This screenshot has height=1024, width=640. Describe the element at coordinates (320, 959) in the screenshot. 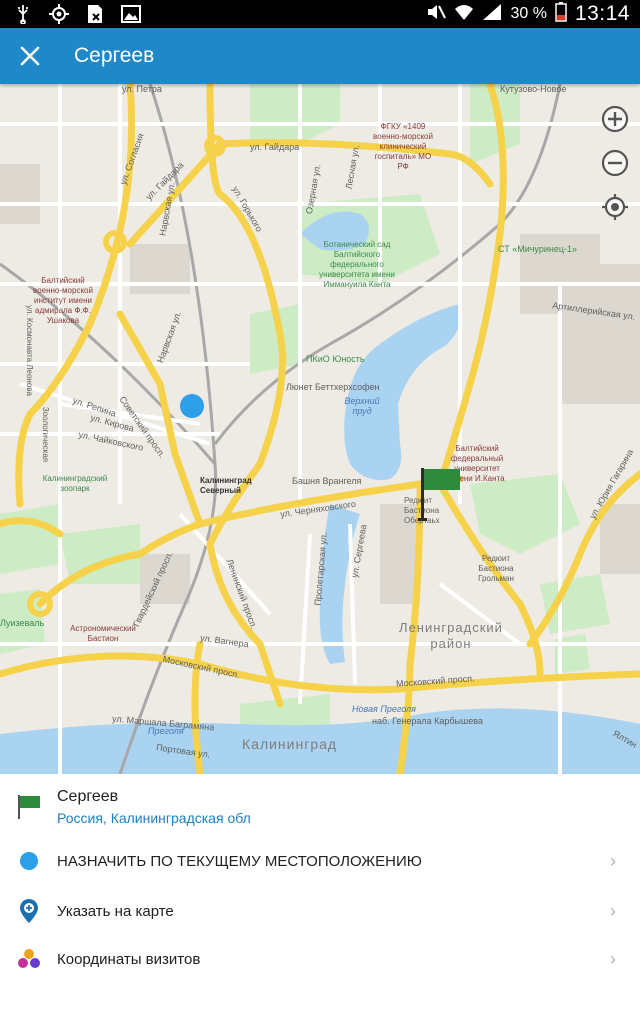

I see `option-visit-coordinates: Координаты визитов ›` at that location.